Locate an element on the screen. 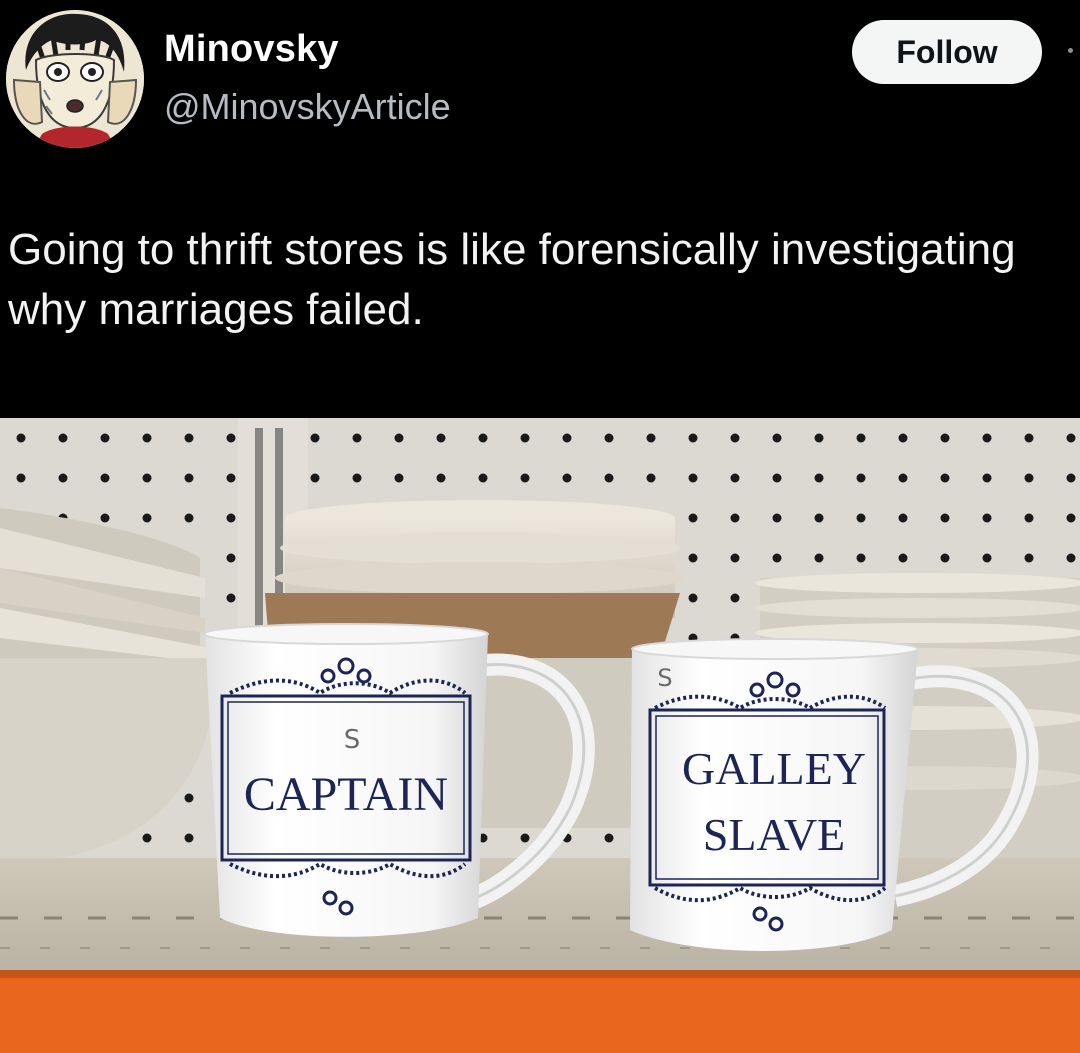  captain-mug-label: CAPTAIN is located at coordinates (346, 794).